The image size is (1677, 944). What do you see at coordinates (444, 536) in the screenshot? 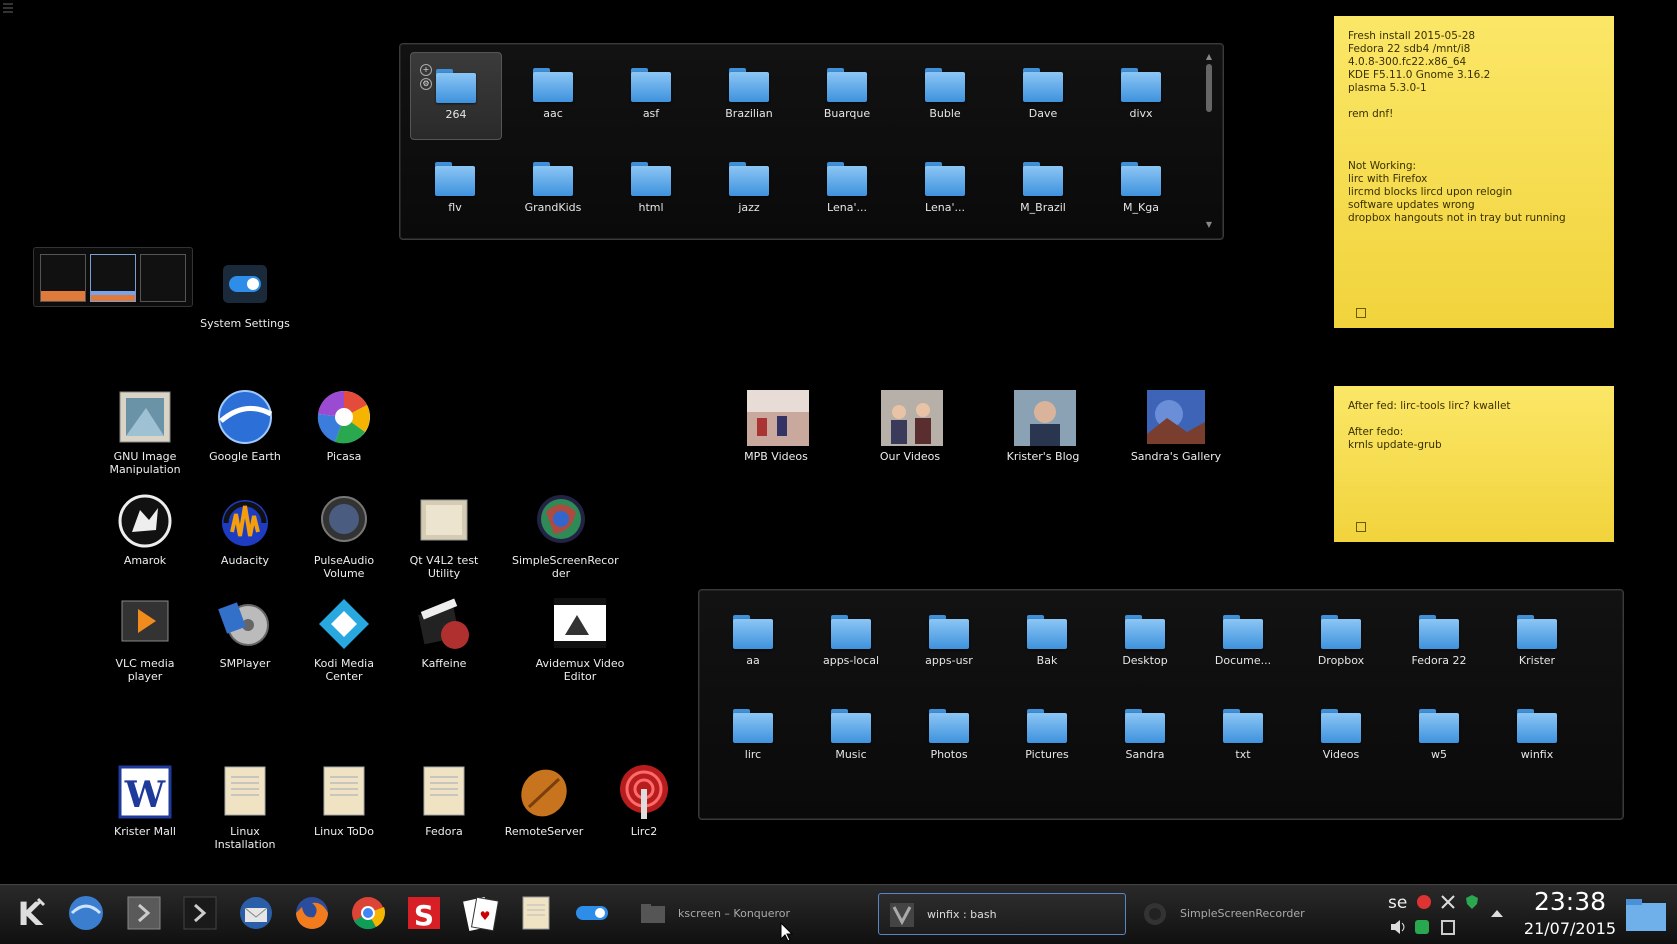
I see `qt-v4l2-icon: Qt V4L2 test Utility` at bounding box center [444, 536].